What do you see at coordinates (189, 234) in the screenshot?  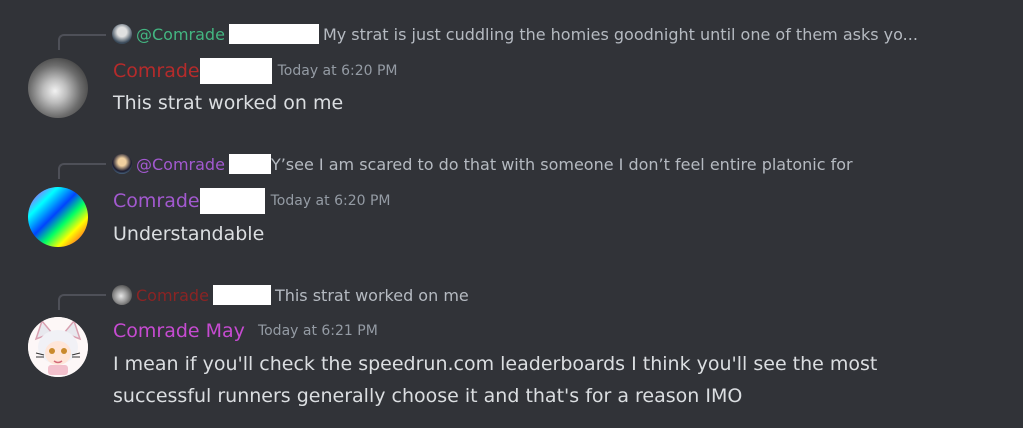 I see `message-content: Understandable` at bounding box center [189, 234].